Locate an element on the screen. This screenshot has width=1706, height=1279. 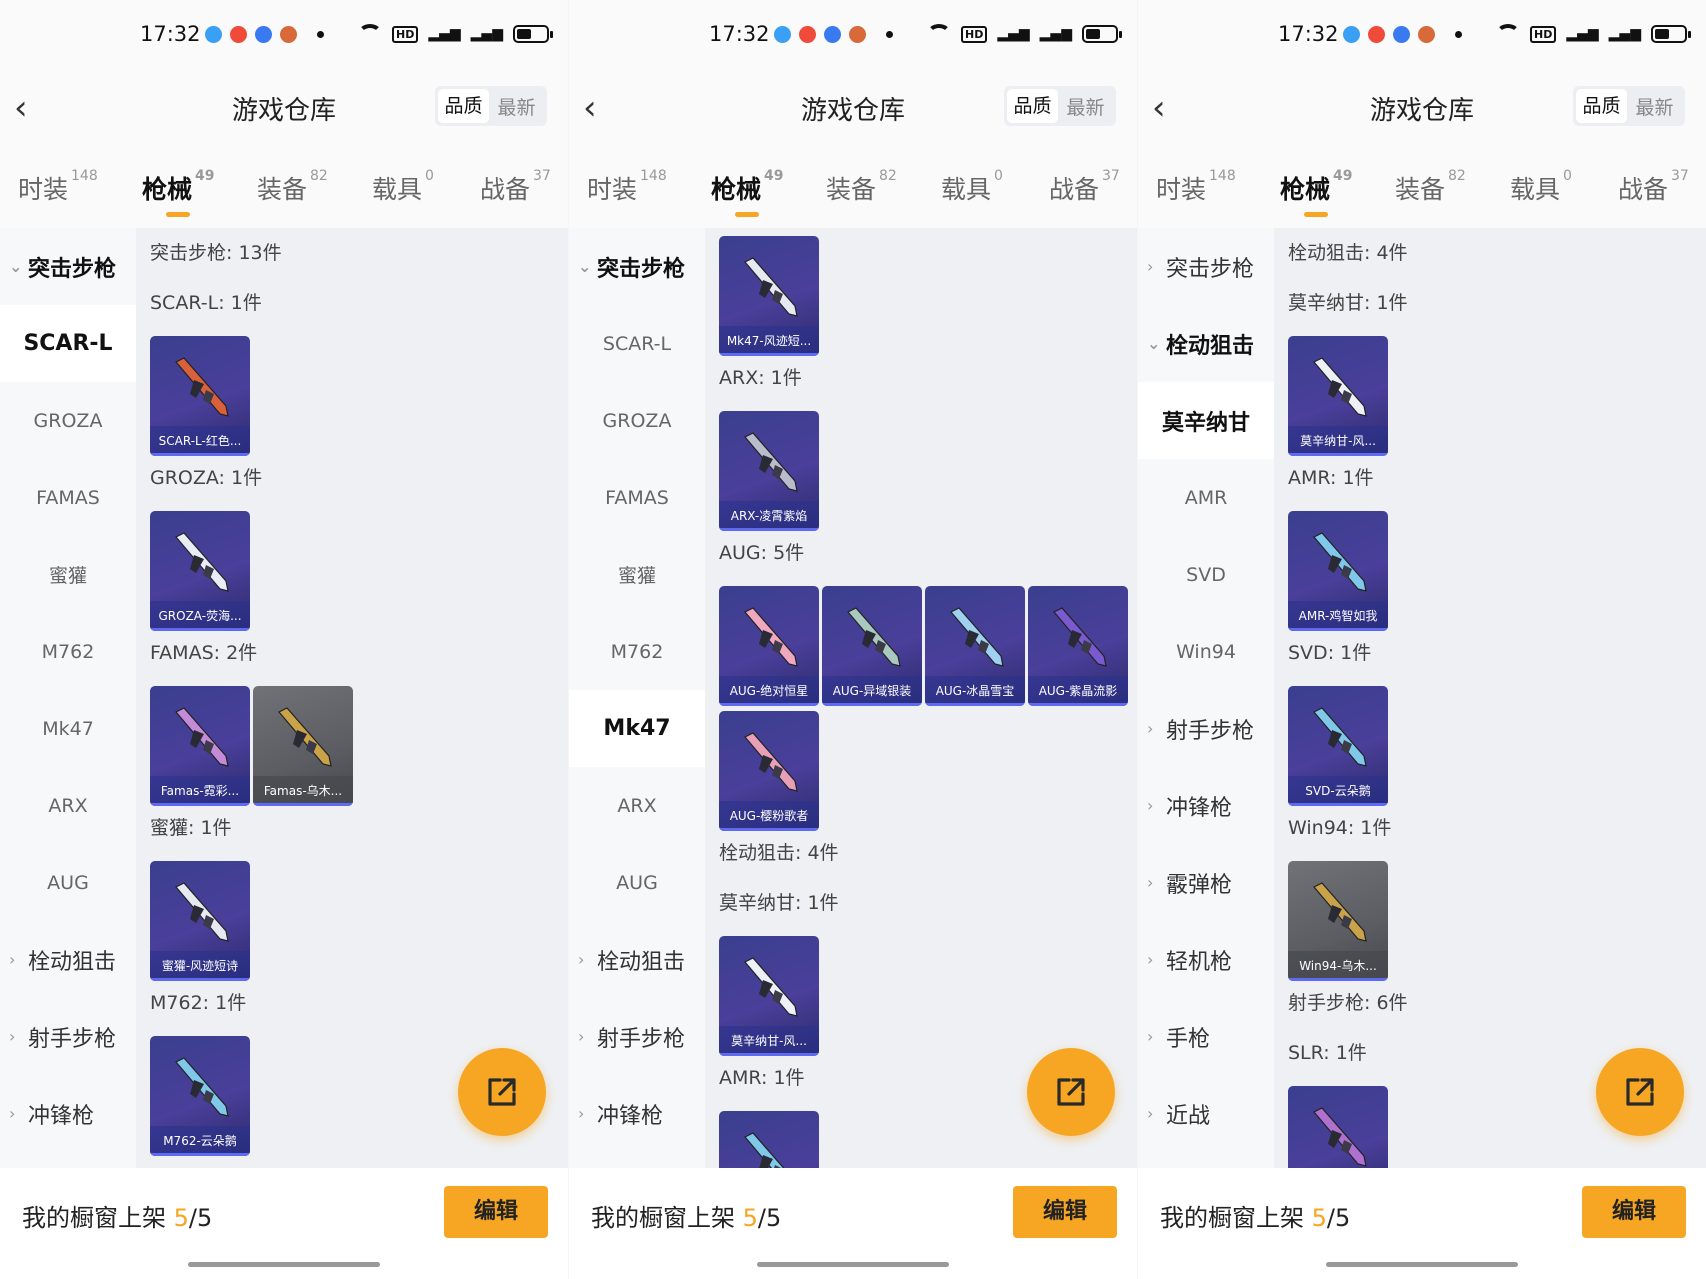
sidebar-item-label: 手枪 is located at coordinates (1188, 1039).